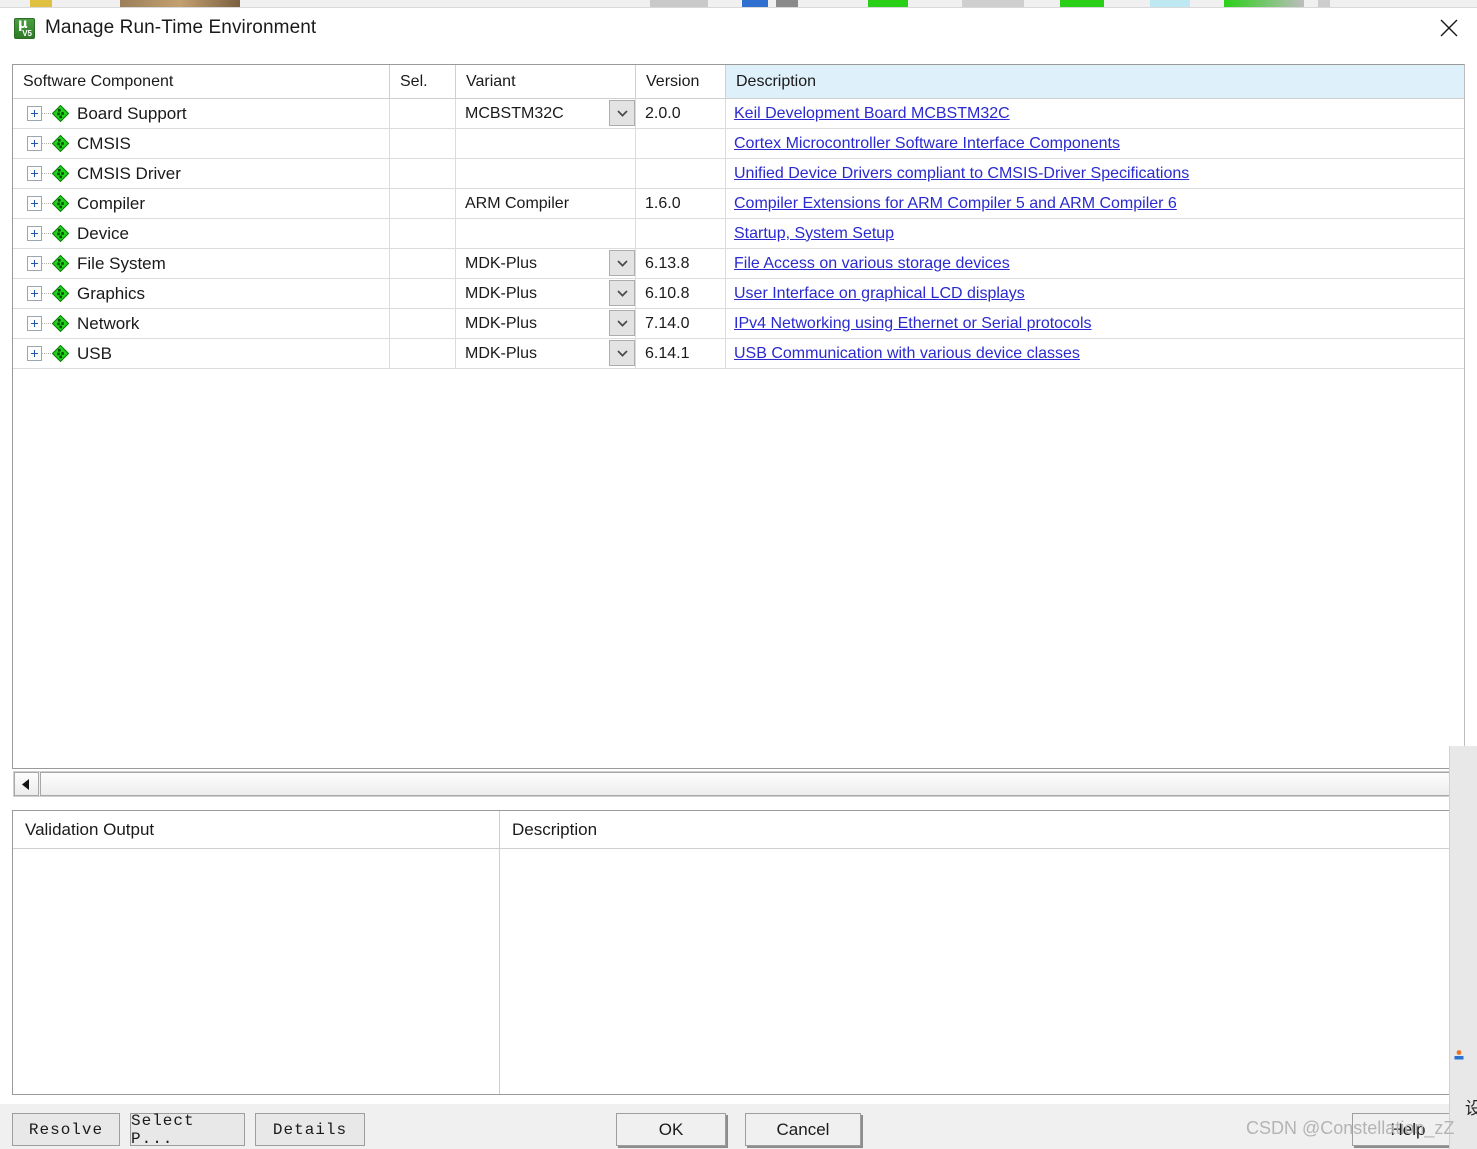 This screenshot has height=1149, width=1477. I want to click on tree-item-label: CMSIS, so click(104, 143).